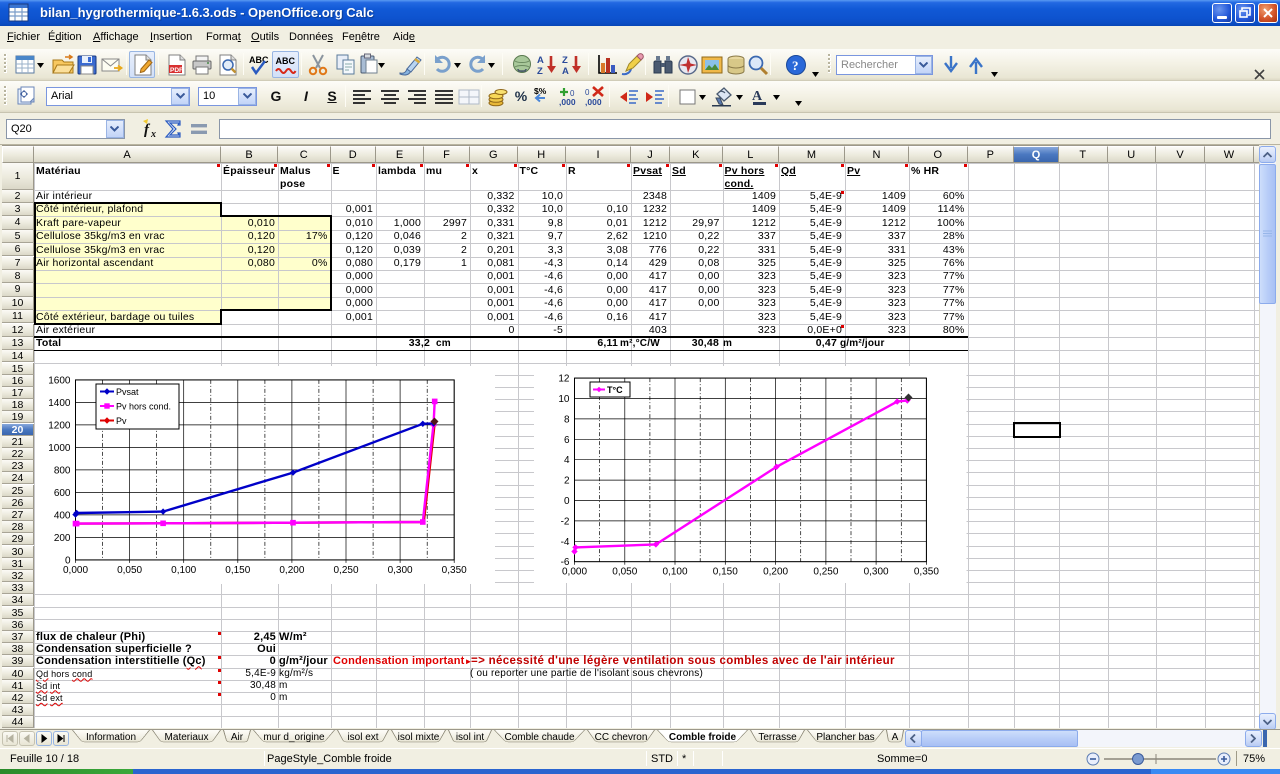 Image resolution: width=1280 pixels, height=774 pixels. Describe the element at coordinates (59, 447) in the screenshot. I see `svg-text: 1000` at that location.